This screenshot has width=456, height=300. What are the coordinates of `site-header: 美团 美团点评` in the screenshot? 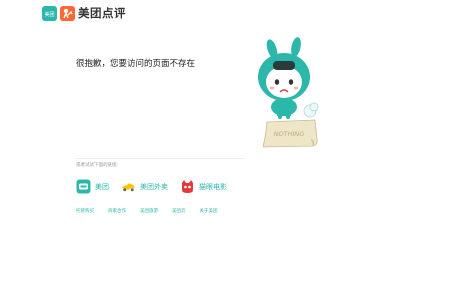 It's located at (84, 13).